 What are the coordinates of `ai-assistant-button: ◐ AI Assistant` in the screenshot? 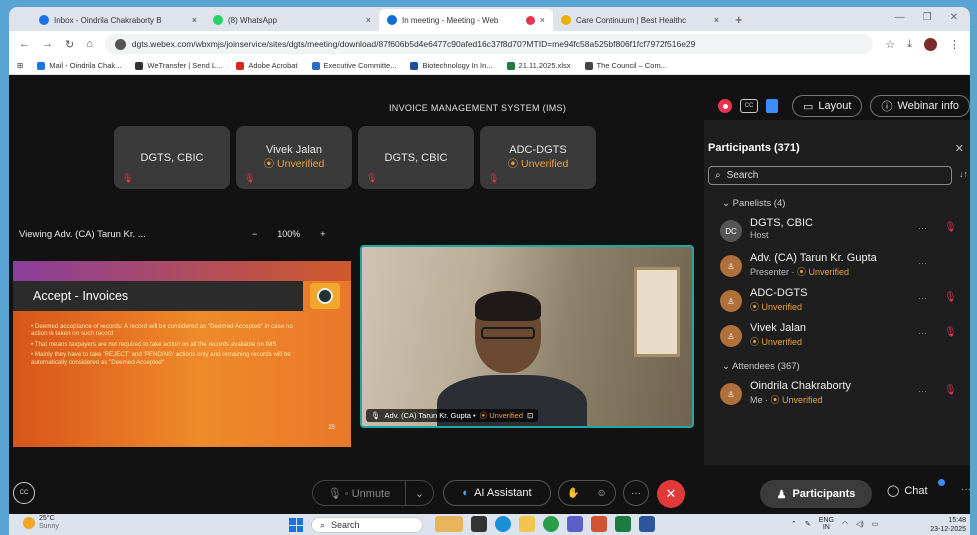 It's located at (497, 493).